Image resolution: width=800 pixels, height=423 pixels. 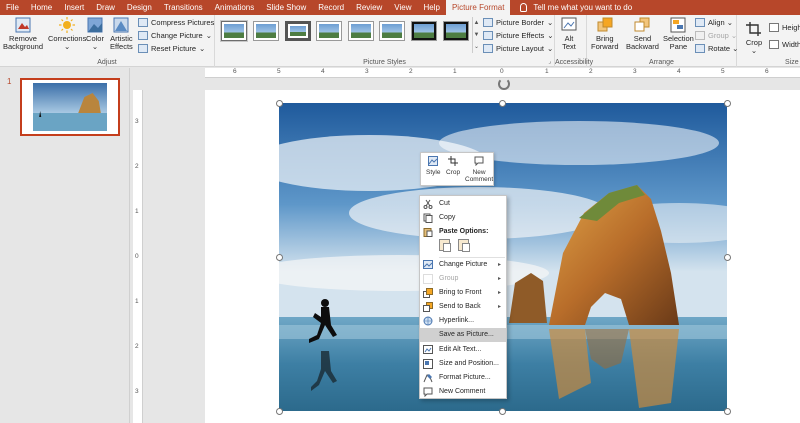 I want to click on tab-design: Design, so click(x=139, y=7).